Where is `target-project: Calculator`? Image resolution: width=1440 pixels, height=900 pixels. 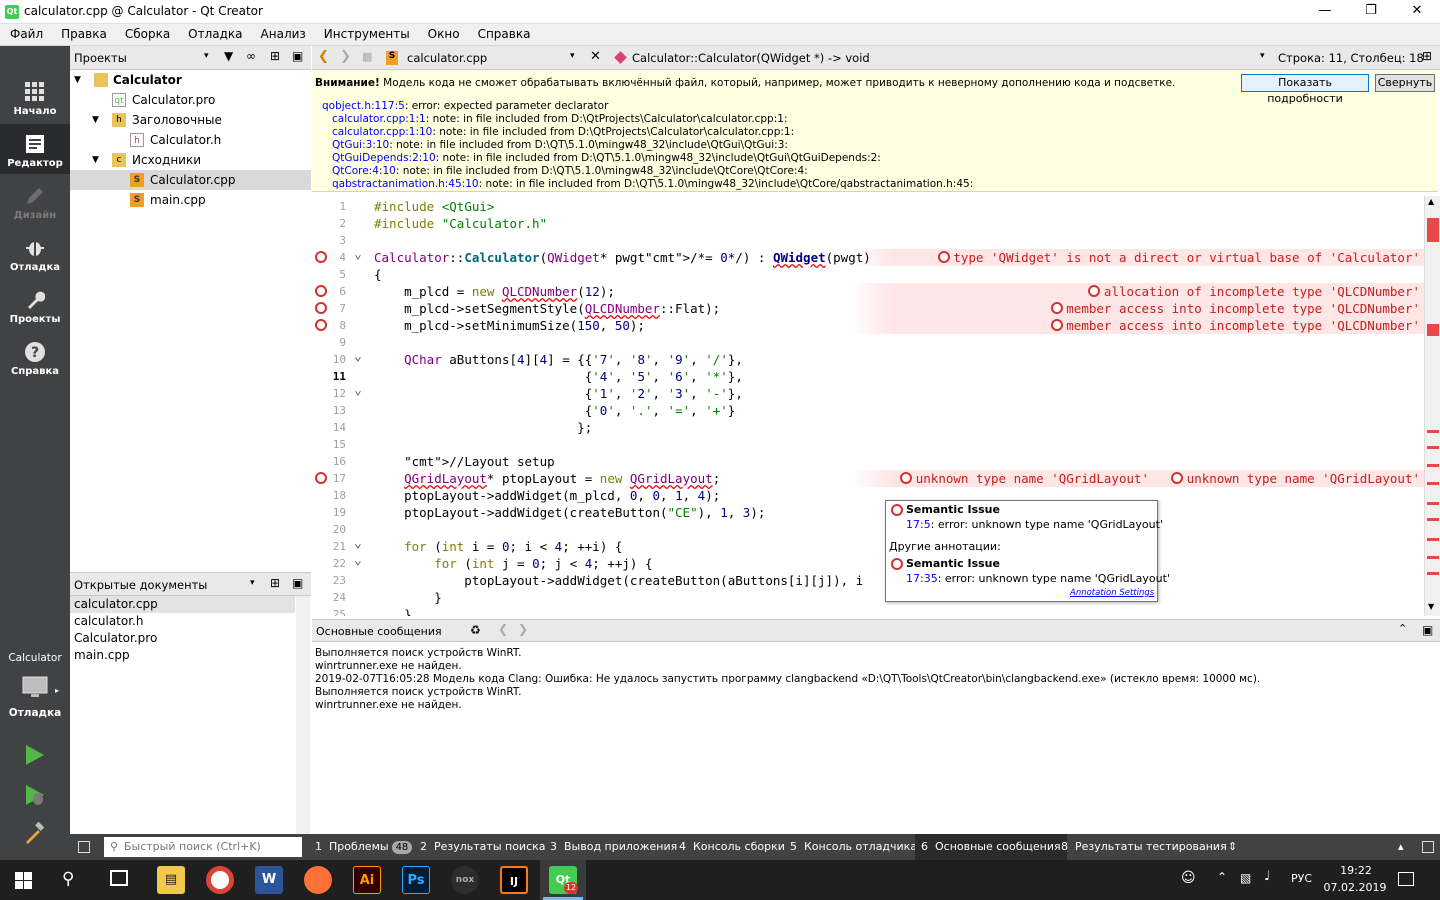
target-project: Calculator is located at coordinates (35, 658).